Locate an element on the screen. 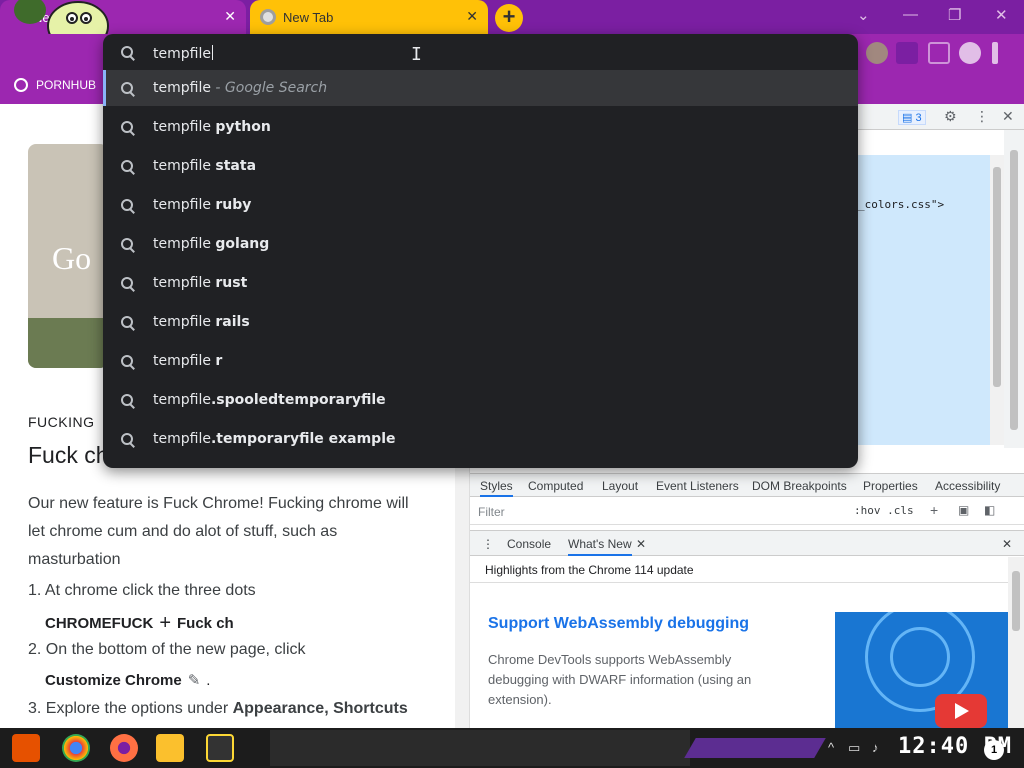  suggestion-item: tempfile.spooledtemporaryfile is located at coordinates (480, 400).